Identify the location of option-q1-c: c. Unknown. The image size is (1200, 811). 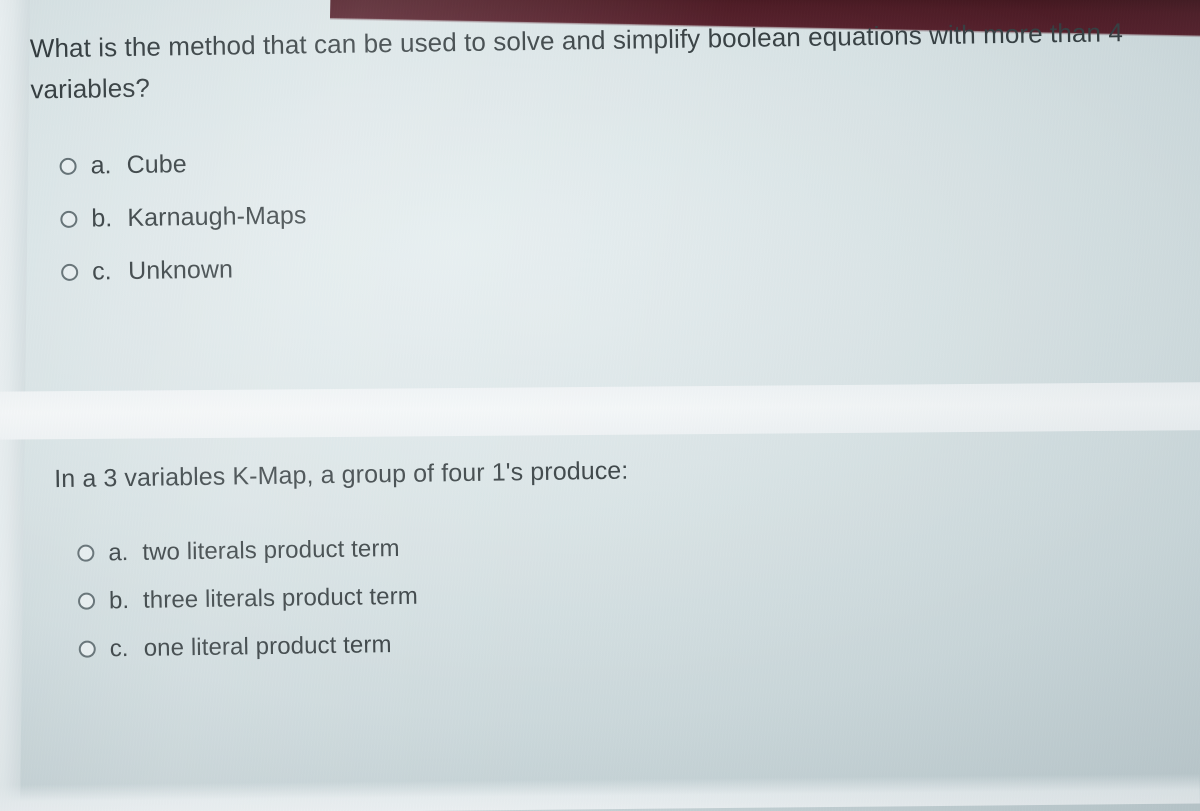
(630, 264).